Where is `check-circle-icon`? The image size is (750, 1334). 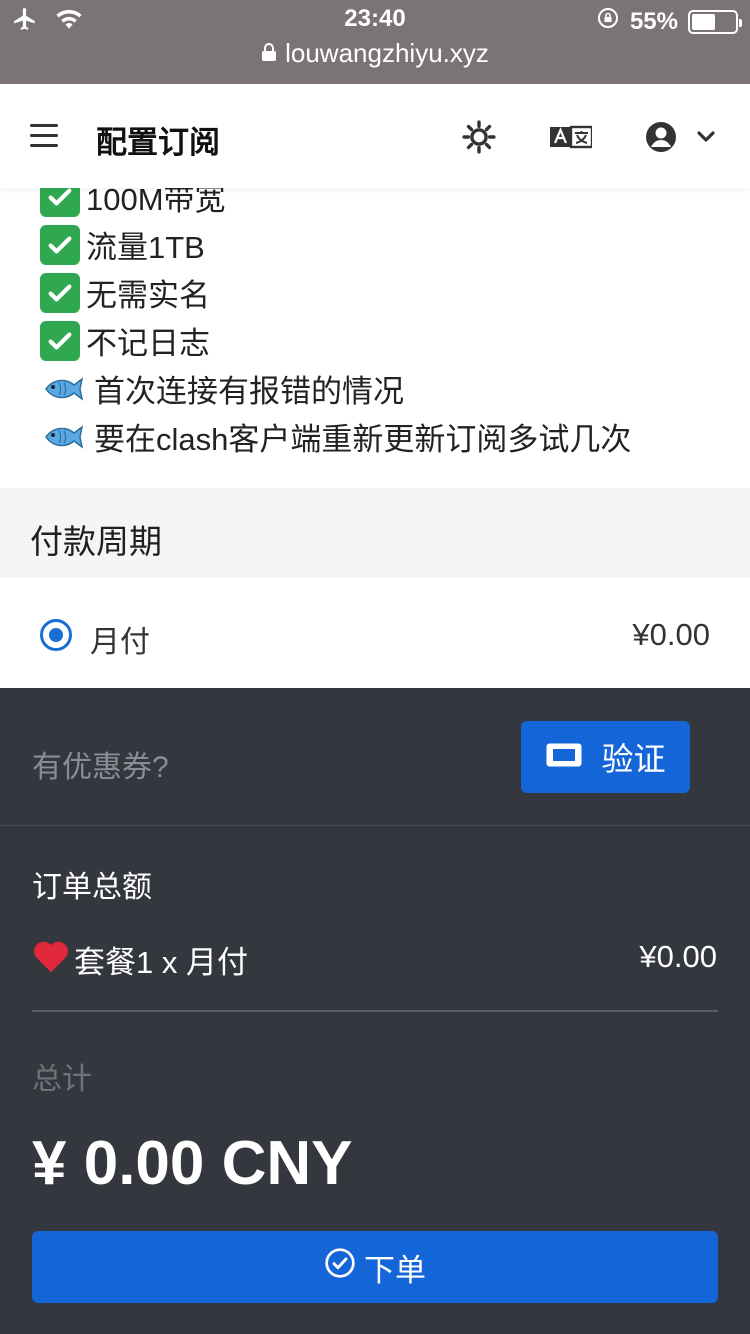 check-circle-icon is located at coordinates (340, 1267).